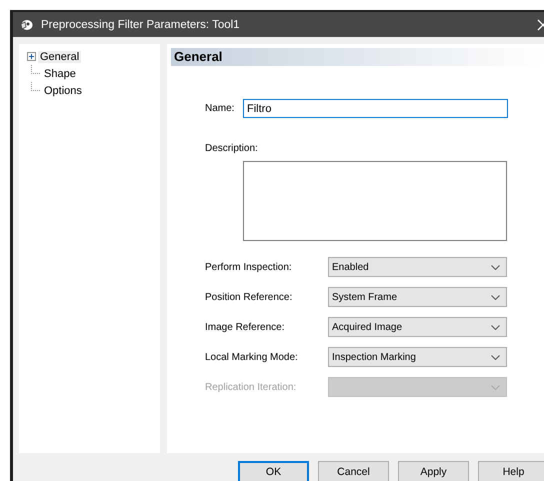  I want to click on tree-item: General, so click(60, 56).